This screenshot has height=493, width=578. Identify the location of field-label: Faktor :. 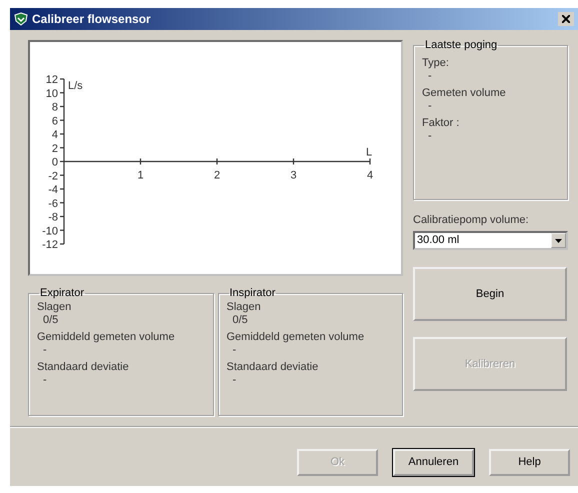
(441, 123).